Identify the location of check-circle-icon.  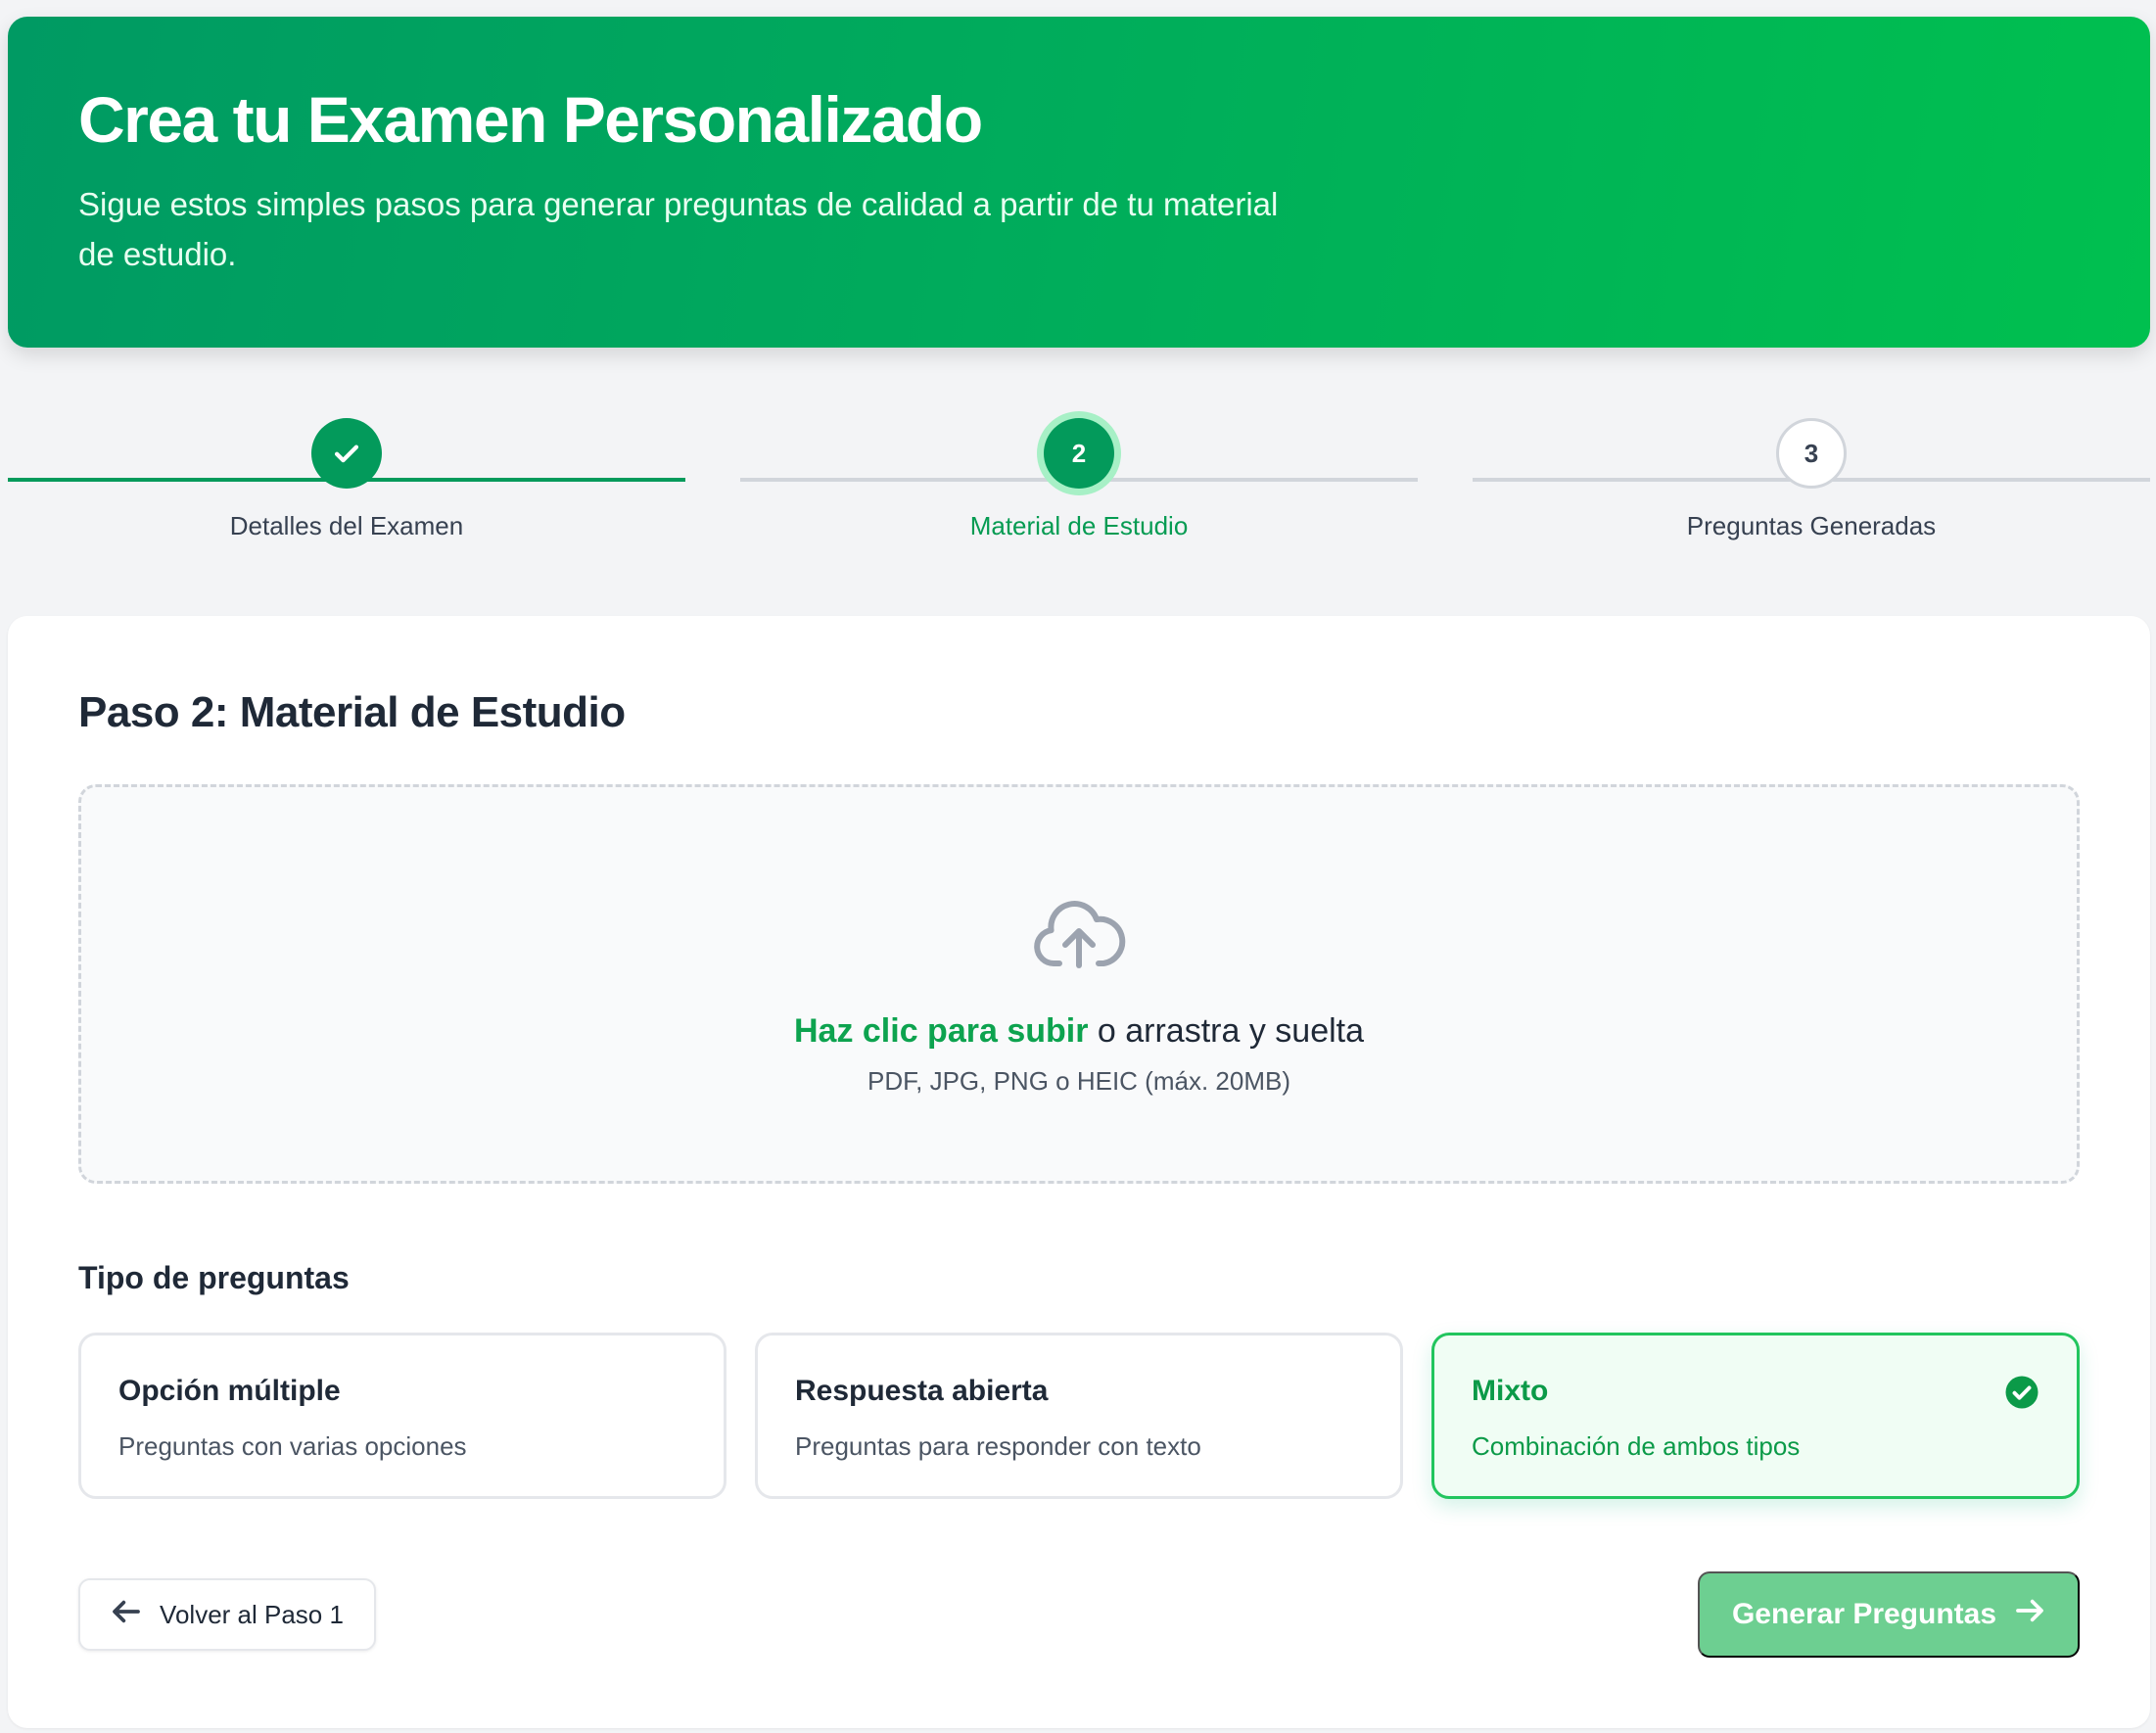
(2022, 1395).